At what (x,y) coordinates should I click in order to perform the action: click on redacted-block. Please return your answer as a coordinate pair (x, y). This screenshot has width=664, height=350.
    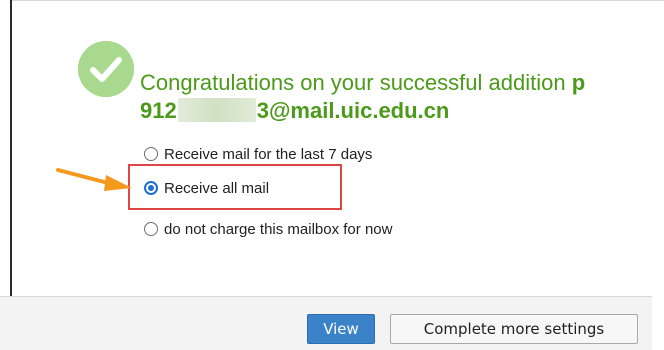
    Looking at the image, I should click on (216, 110).